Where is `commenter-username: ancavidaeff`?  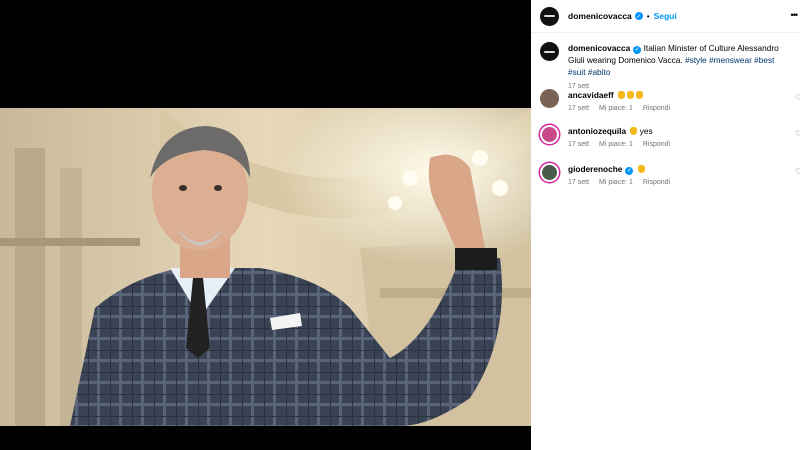 commenter-username: ancavidaeff is located at coordinates (591, 95).